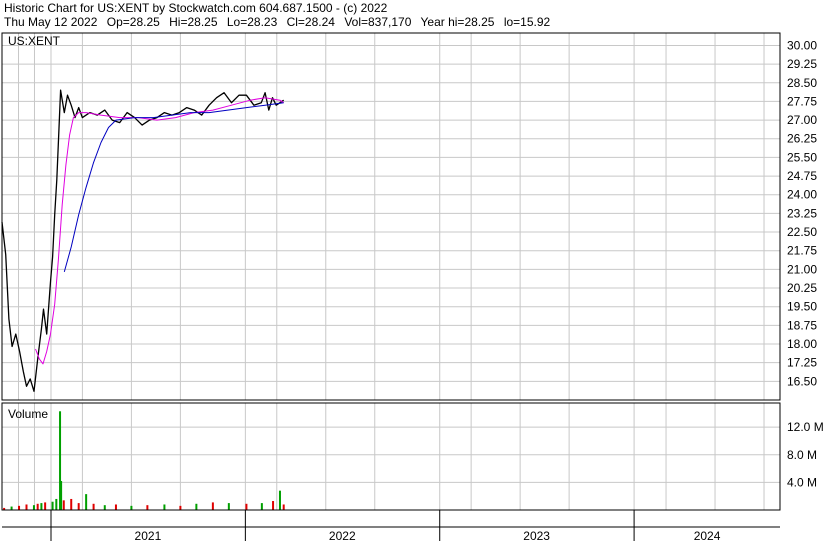 This screenshot has width=830, height=543. Describe the element at coordinates (34, 41) in the screenshot. I see `symbol-label: US:XENT` at that location.